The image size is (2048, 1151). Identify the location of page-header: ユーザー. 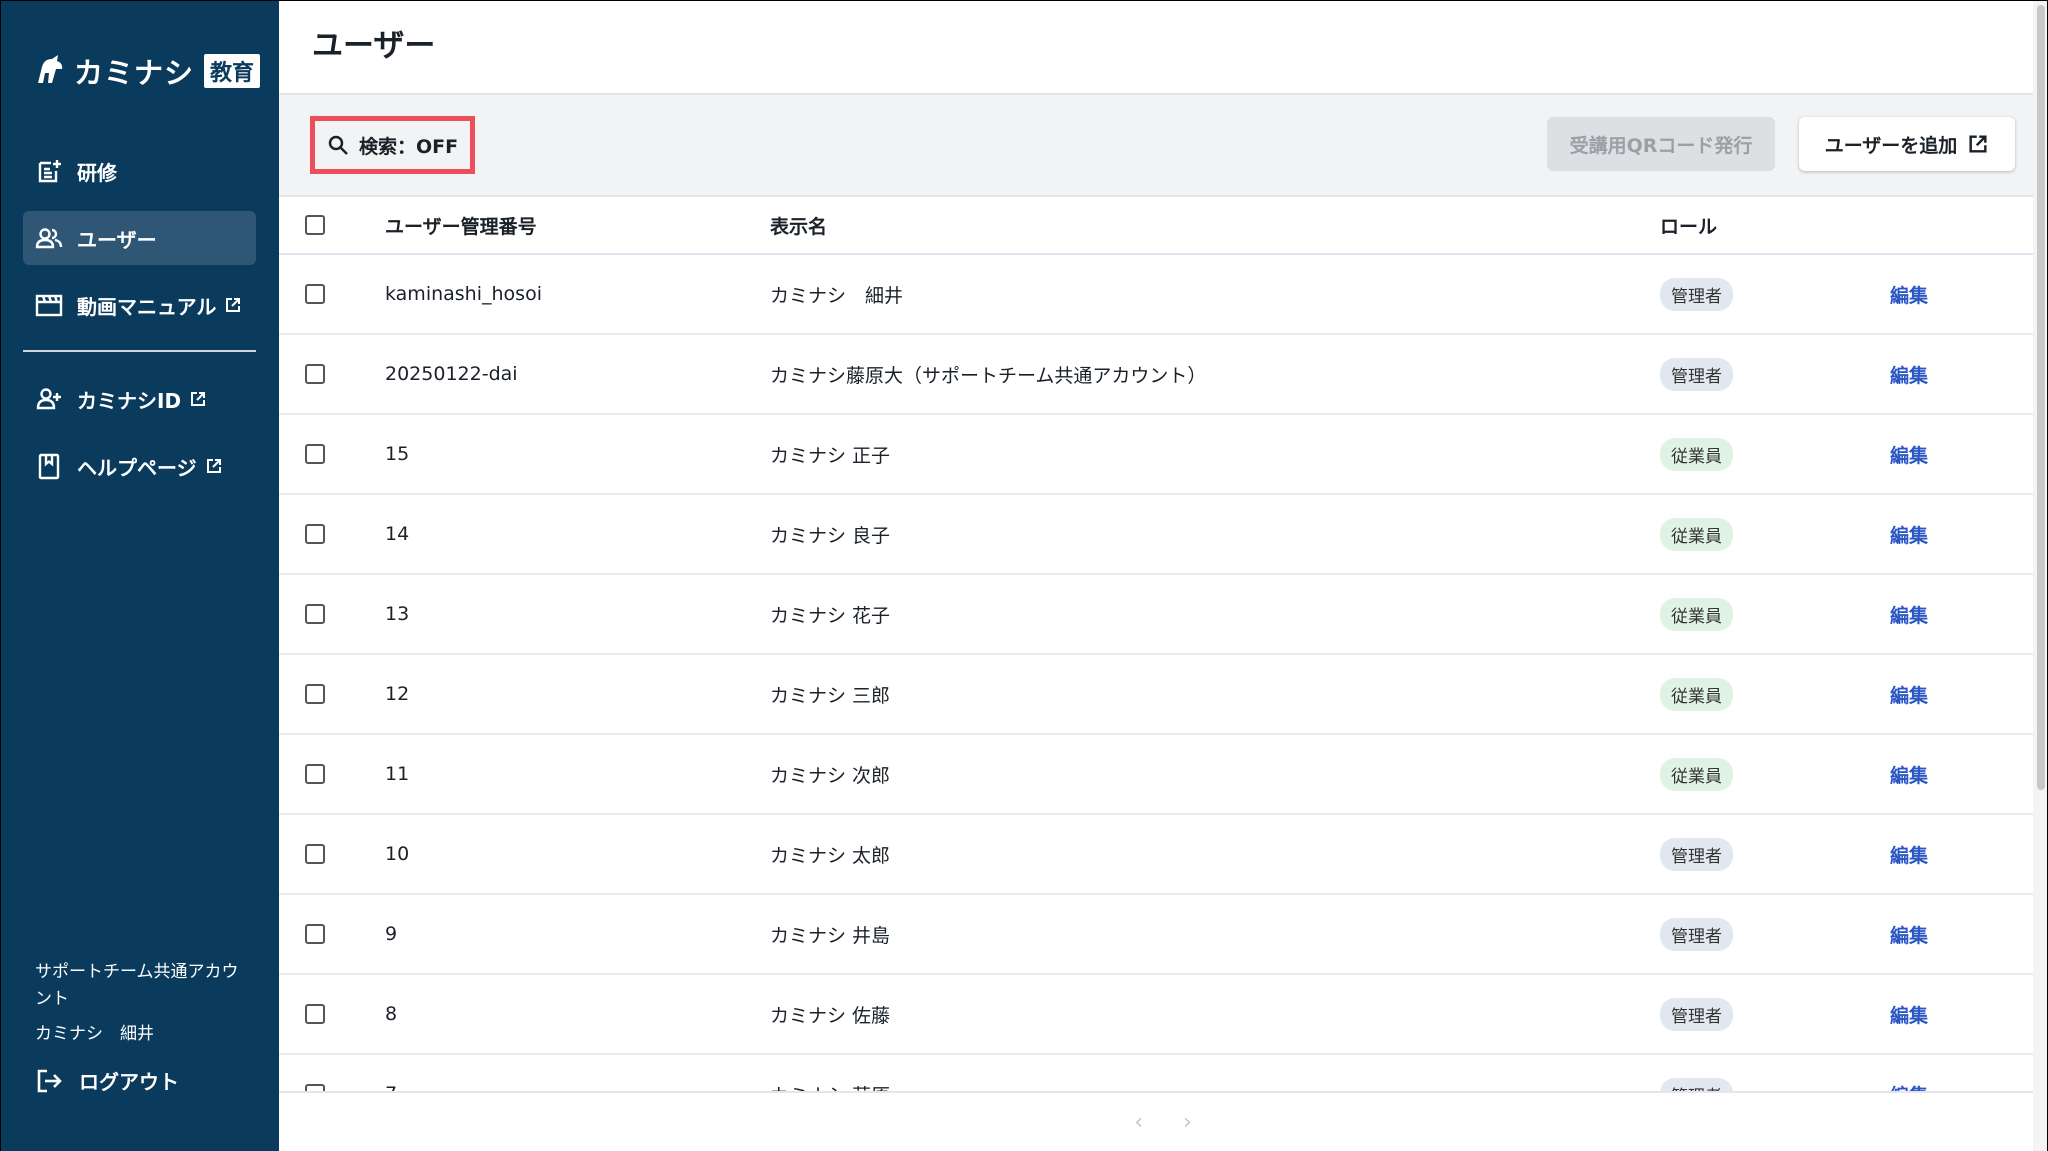
(1163, 48).